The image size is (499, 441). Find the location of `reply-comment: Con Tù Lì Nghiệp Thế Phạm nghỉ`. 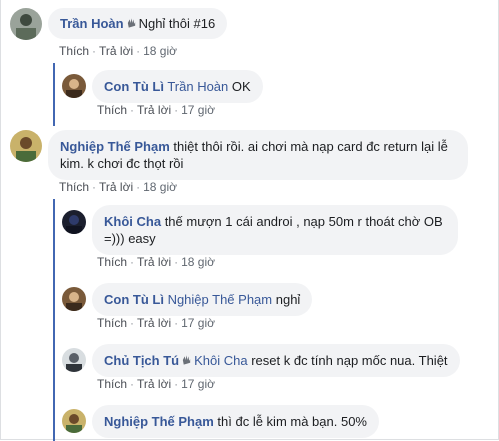

reply-comment: Con Tù Lì Nghiệp Thế Phạm nghỉ is located at coordinates (187, 299).